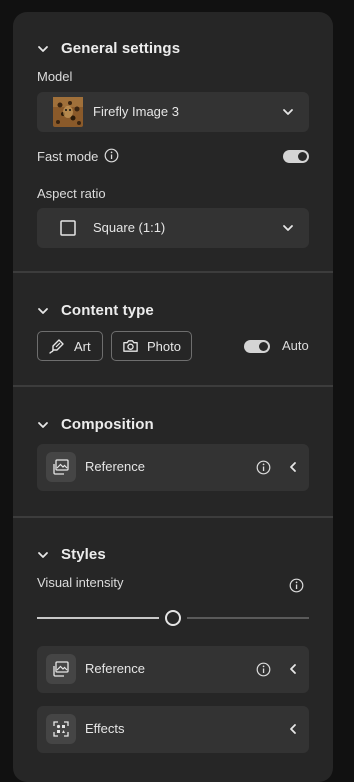 This screenshot has height=782, width=354. Describe the element at coordinates (129, 227) in the screenshot. I see `aspect-ratio-value: Square (1:1)` at that location.